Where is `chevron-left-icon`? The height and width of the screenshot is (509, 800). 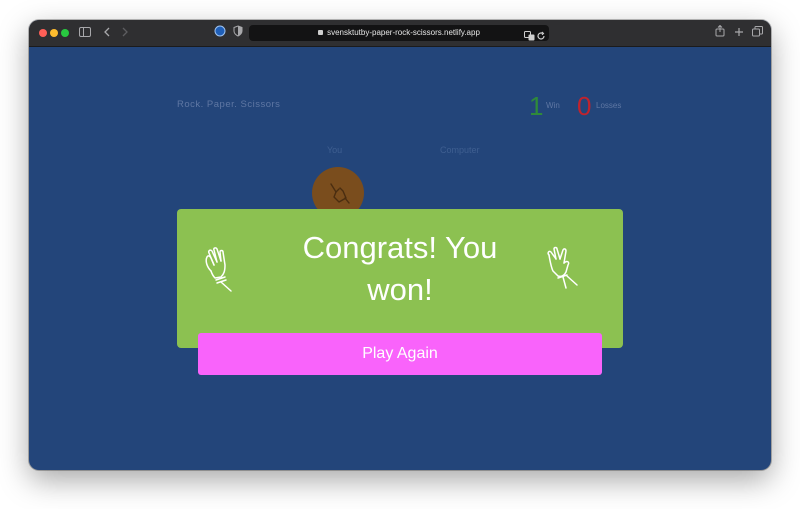 chevron-left-icon is located at coordinates (107, 33).